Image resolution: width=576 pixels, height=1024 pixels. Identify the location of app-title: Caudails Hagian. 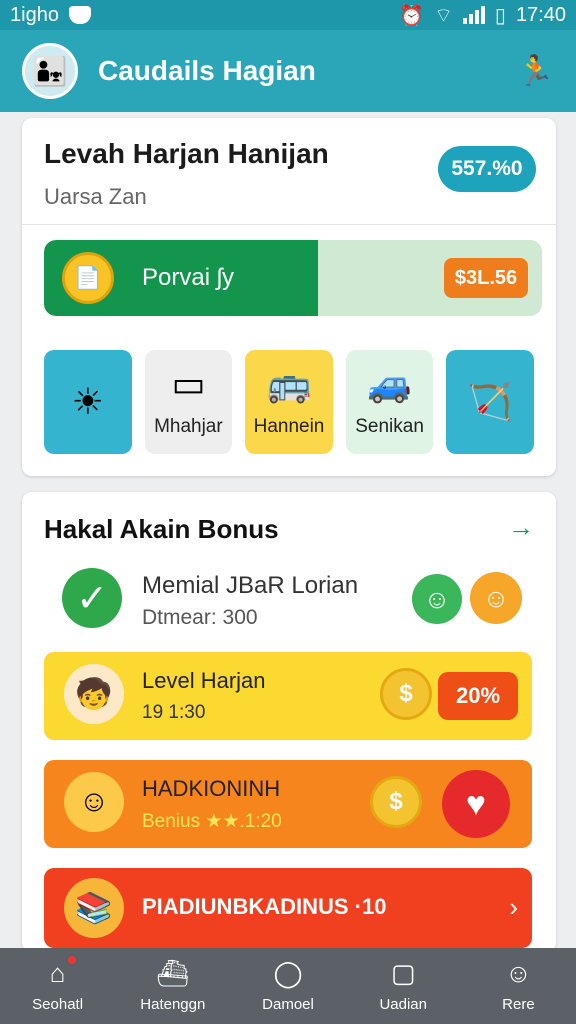
(207, 70).